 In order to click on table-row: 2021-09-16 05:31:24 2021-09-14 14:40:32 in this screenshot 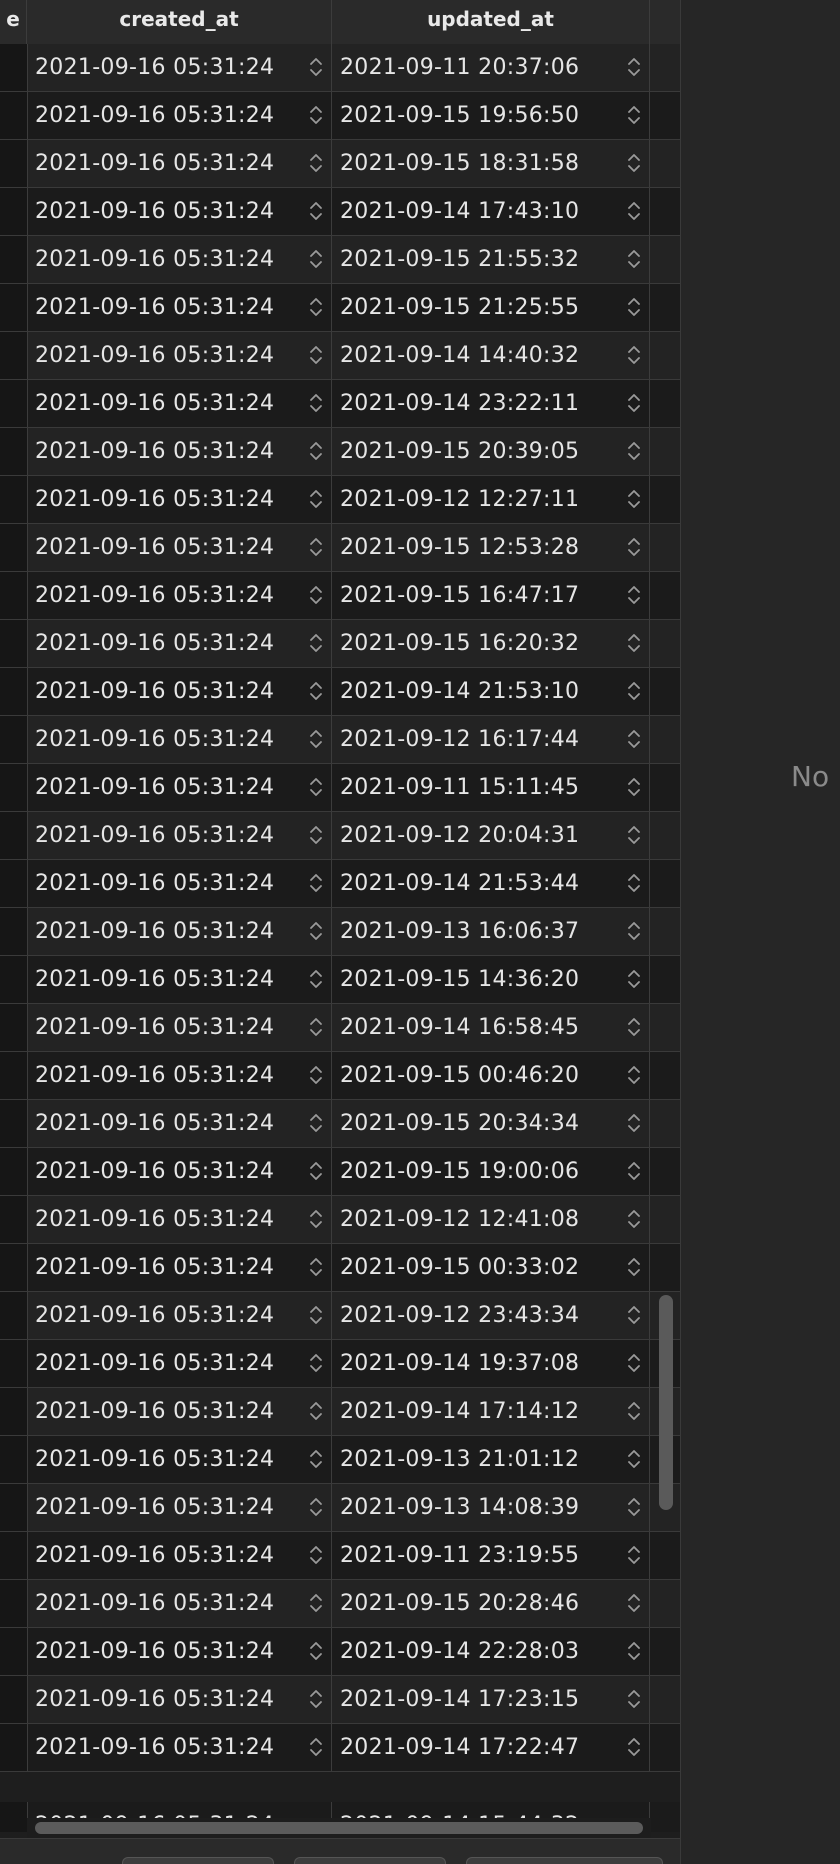, I will do `click(340, 356)`.